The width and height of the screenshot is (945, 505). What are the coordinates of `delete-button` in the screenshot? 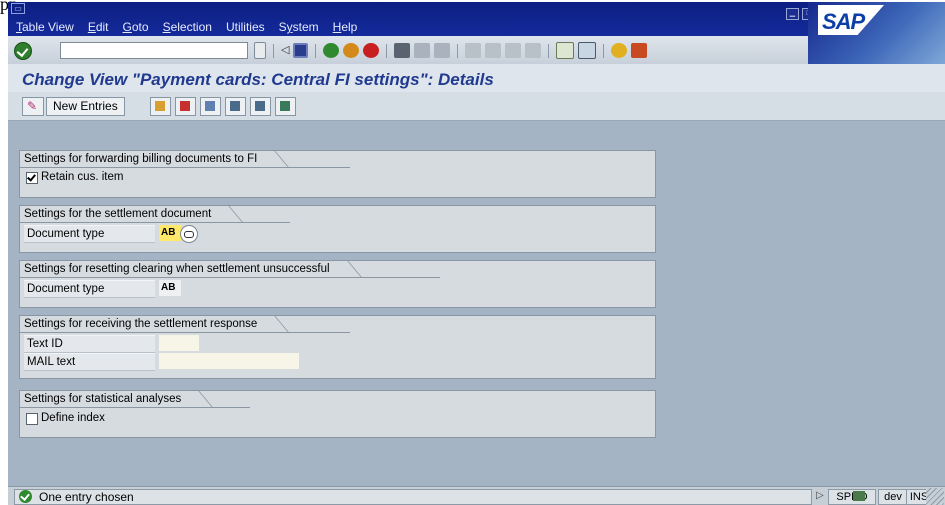 It's located at (185, 106).